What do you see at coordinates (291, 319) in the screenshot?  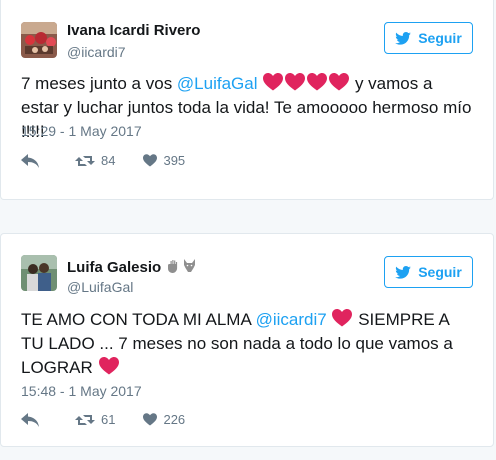 I see `mention-link: @iicardi7` at bounding box center [291, 319].